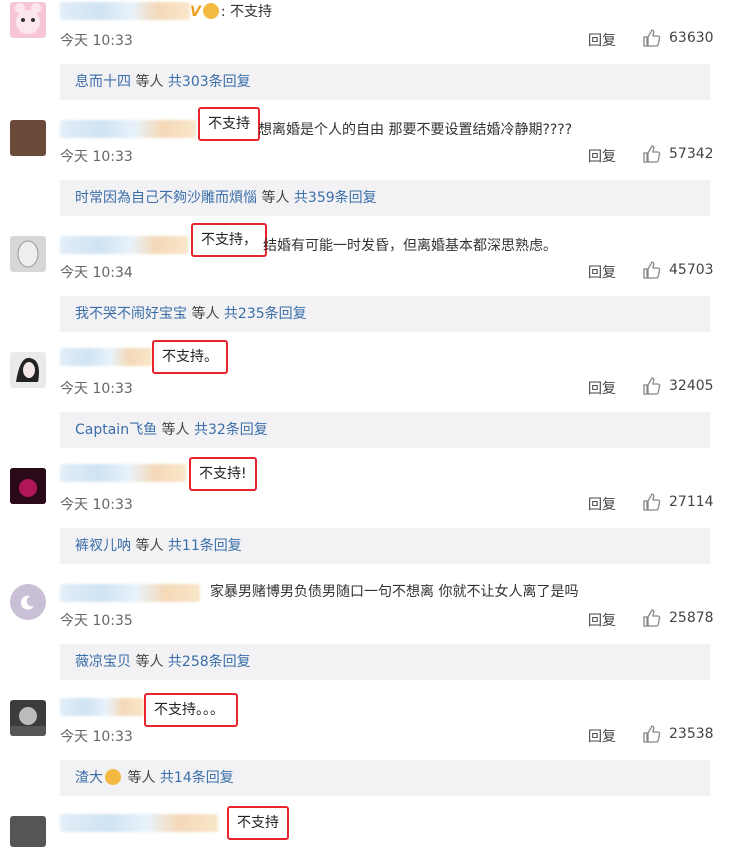 This screenshot has height=847, width=731. What do you see at coordinates (691, 734) in the screenshot?
I see `like-count: 23538` at bounding box center [691, 734].